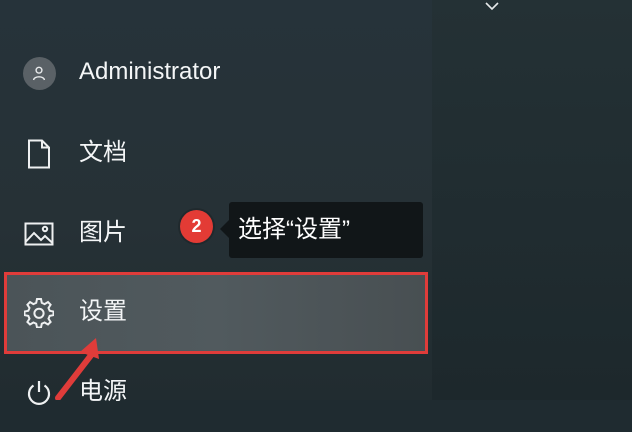 The image size is (632, 432). I want to click on picture-icon, so click(39, 234).